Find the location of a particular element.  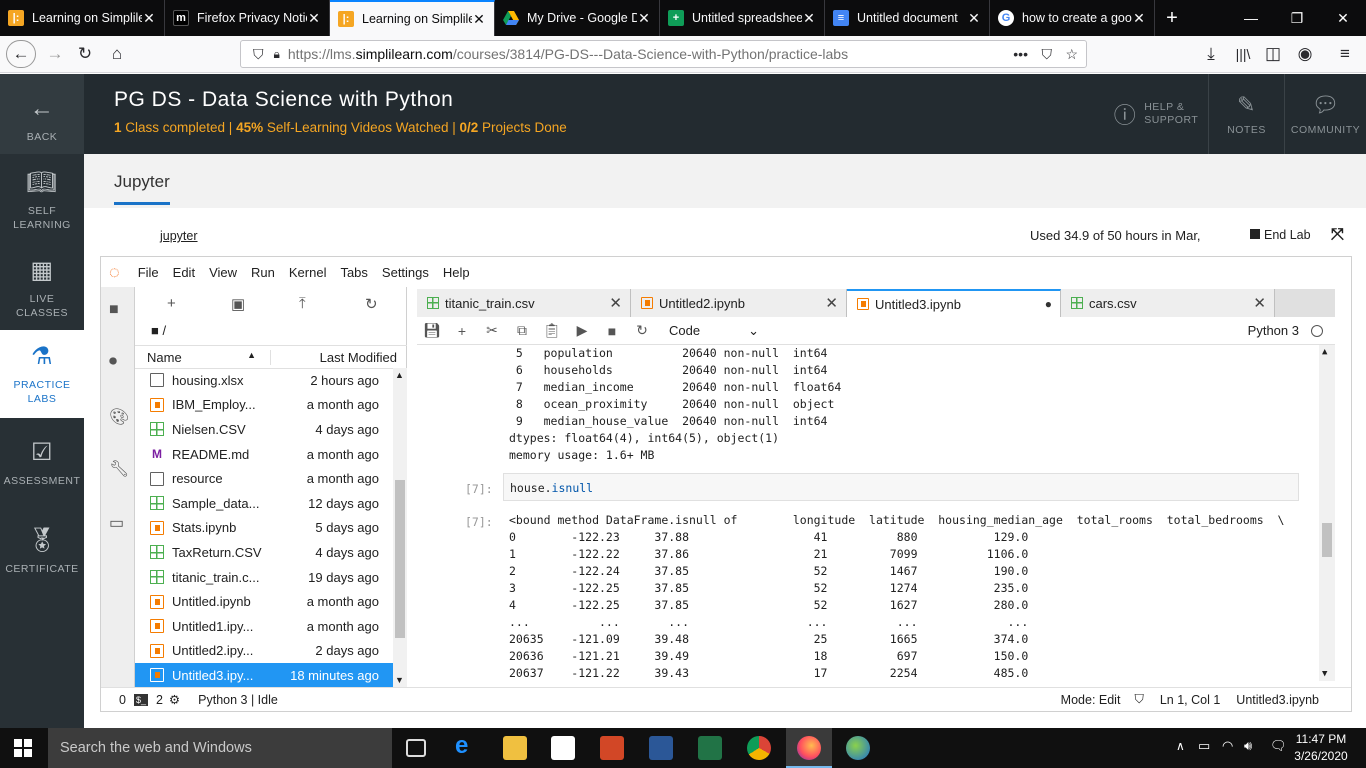

file-row: M README.md a month ago is located at coordinates (264, 454).